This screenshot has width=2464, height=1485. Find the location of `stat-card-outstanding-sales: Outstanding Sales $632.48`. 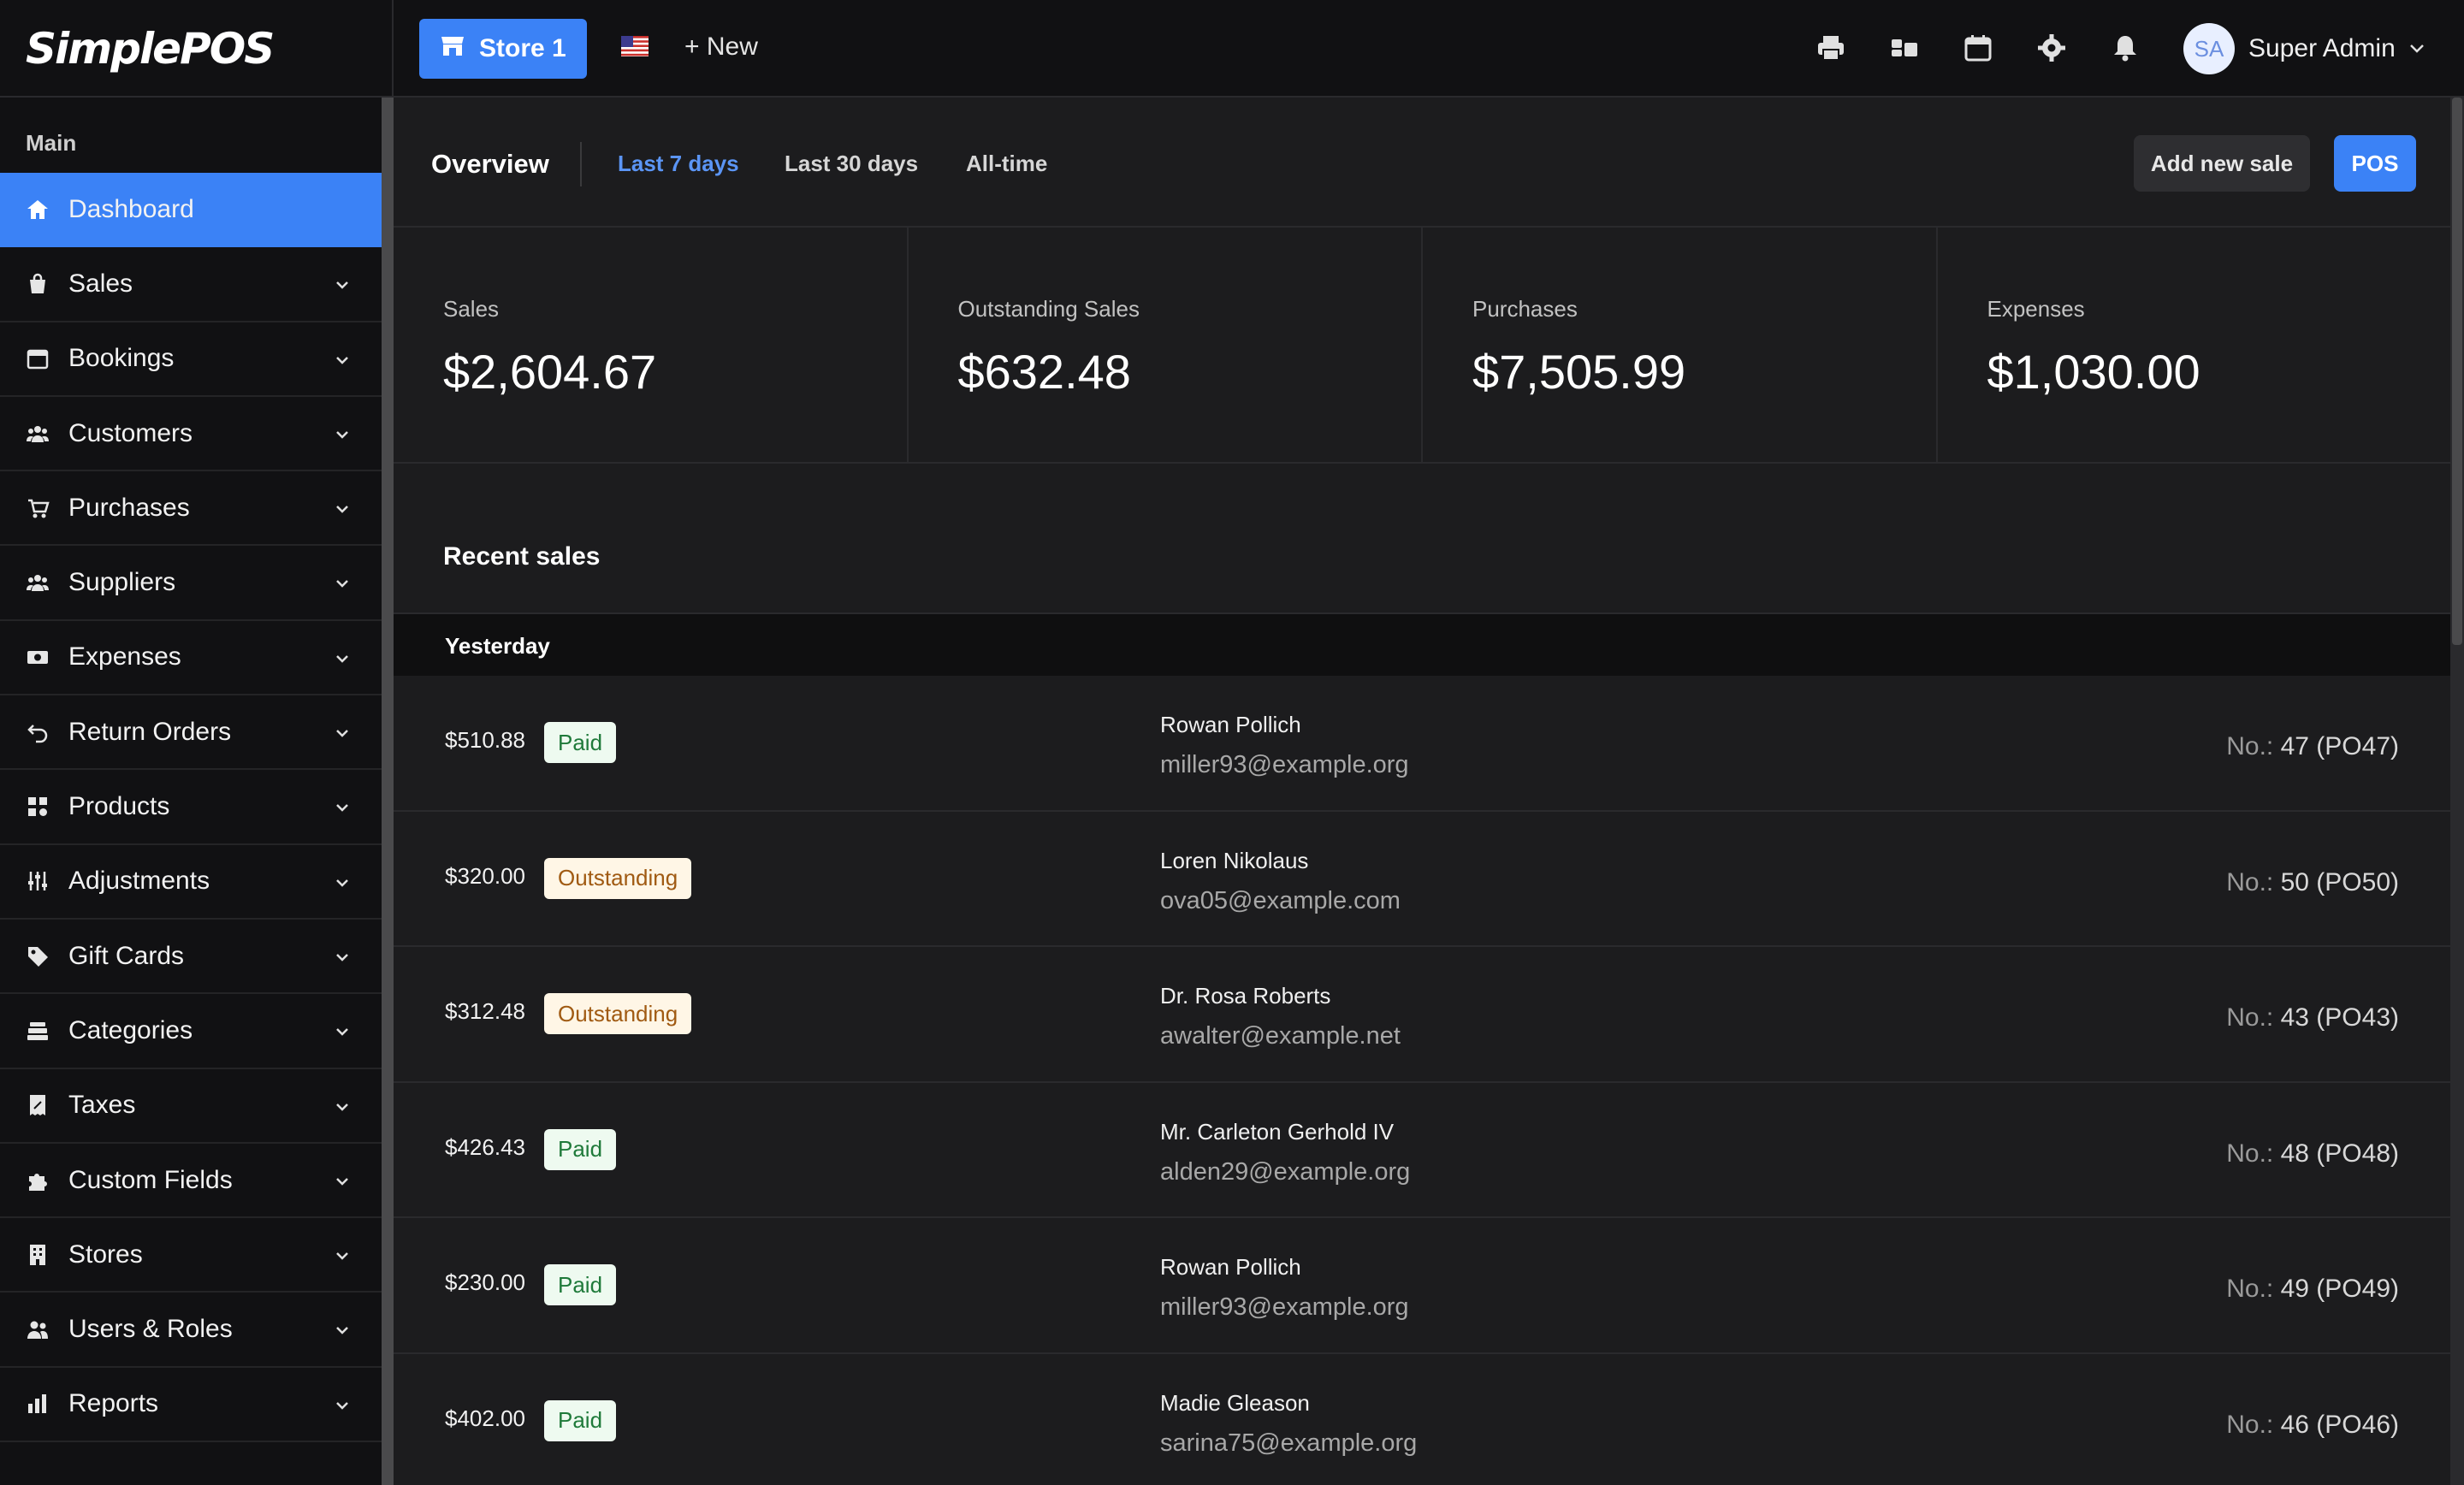

stat-card-outstanding-sales: Outstanding Sales $632.48 is located at coordinates (1166, 345).